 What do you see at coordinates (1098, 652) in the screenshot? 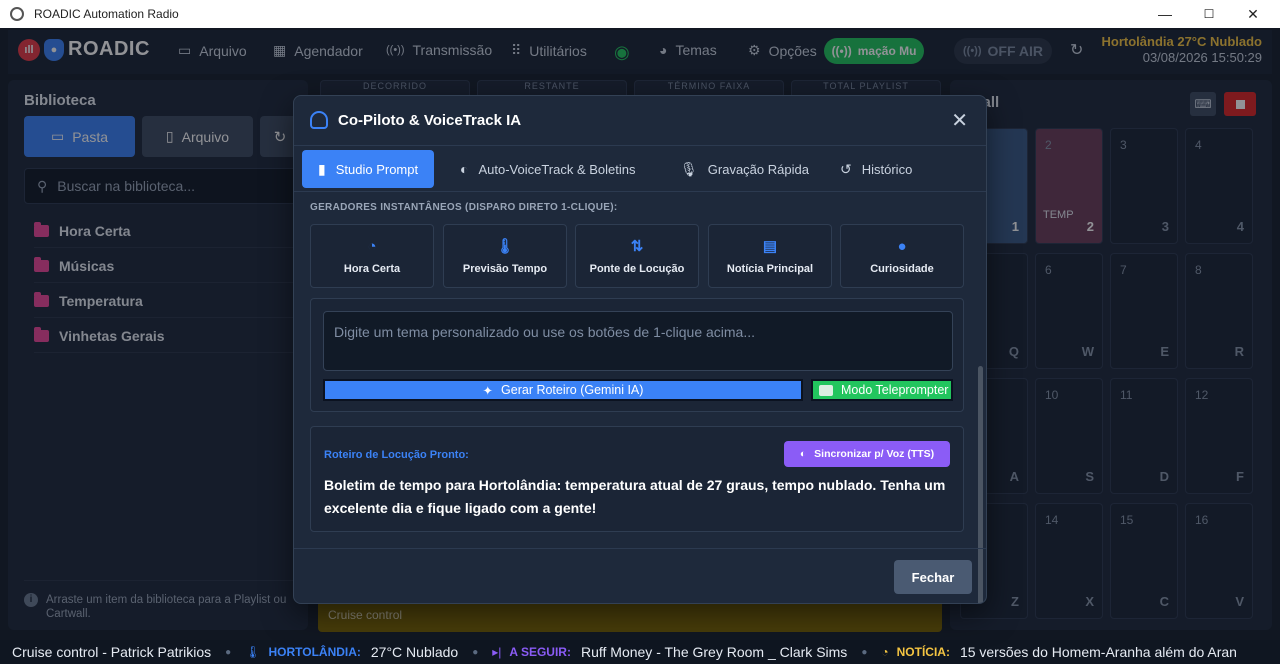
I see `ticker-news-value: 15 versões do Homem-Aranha além do Aran` at bounding box center [1098, 652].